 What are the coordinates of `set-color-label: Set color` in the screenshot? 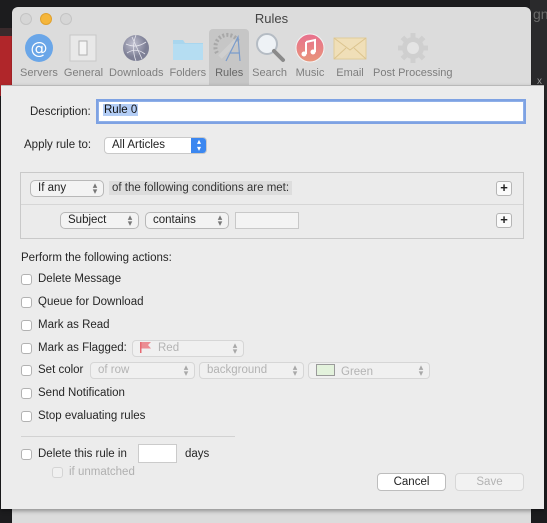 It's located at (61, 370).